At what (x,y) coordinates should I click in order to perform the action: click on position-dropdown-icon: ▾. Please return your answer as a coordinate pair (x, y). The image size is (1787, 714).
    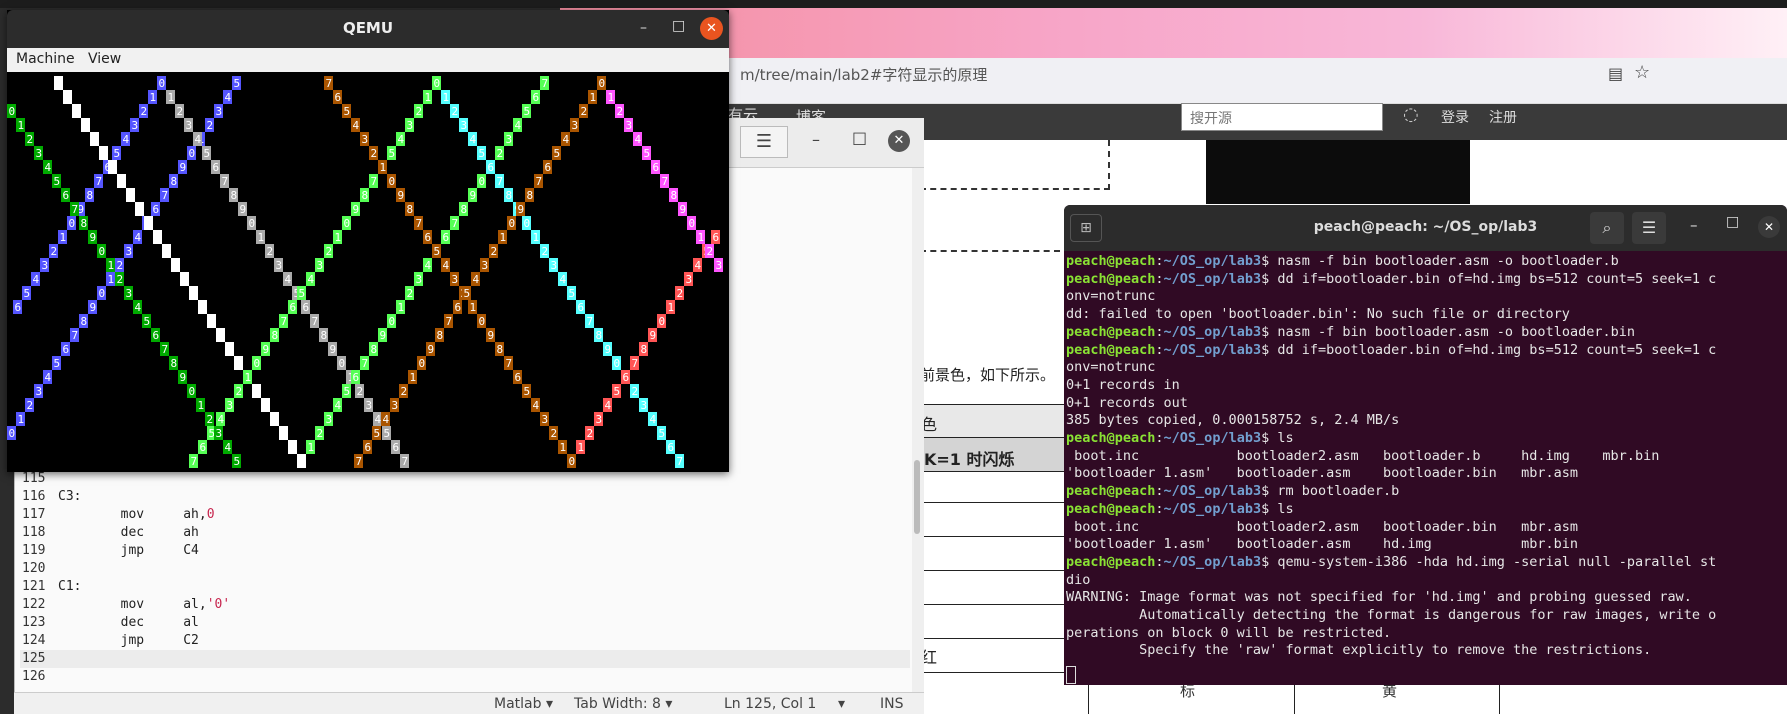
    Looking at the image, I should click on (841, 704).